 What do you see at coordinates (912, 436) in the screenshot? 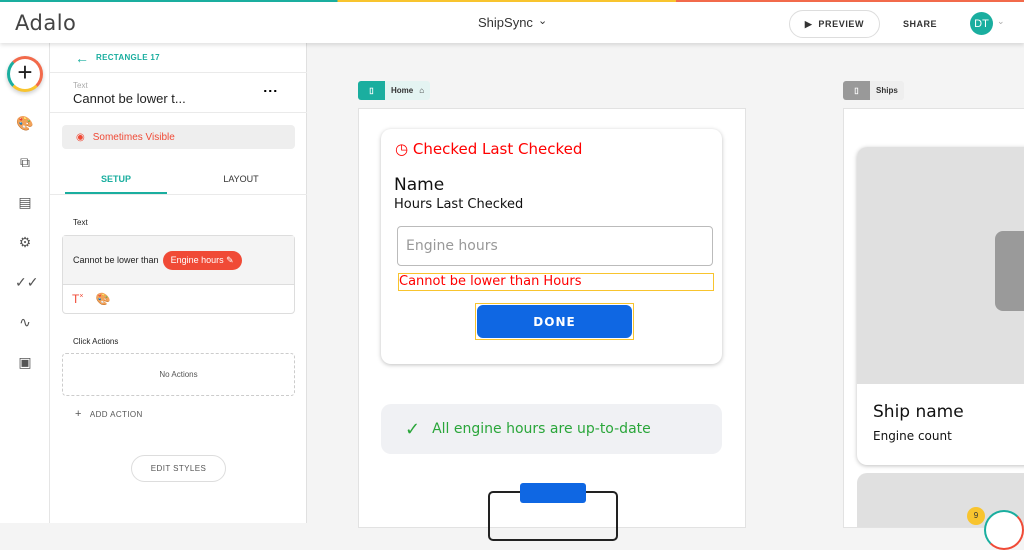
I see `engine-count: Engine count` at bounding box center [912, 436].